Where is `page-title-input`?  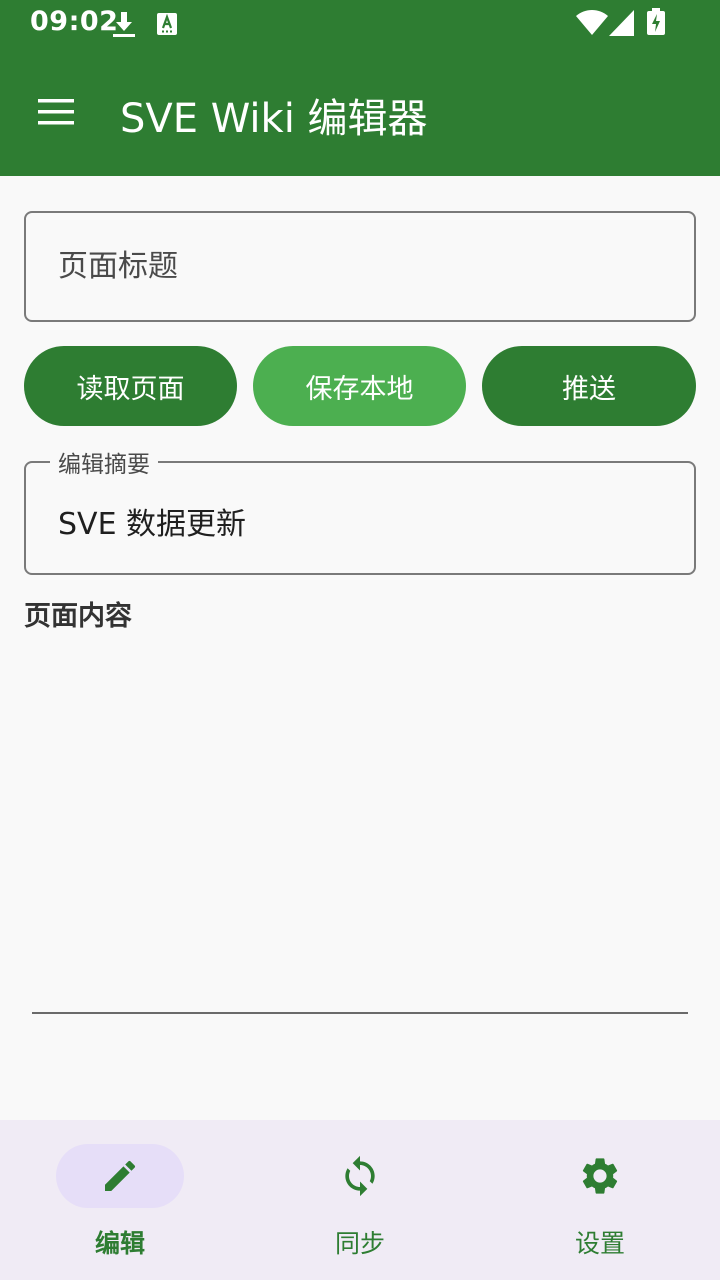
page-title-input is located at coordinates (358, 266).